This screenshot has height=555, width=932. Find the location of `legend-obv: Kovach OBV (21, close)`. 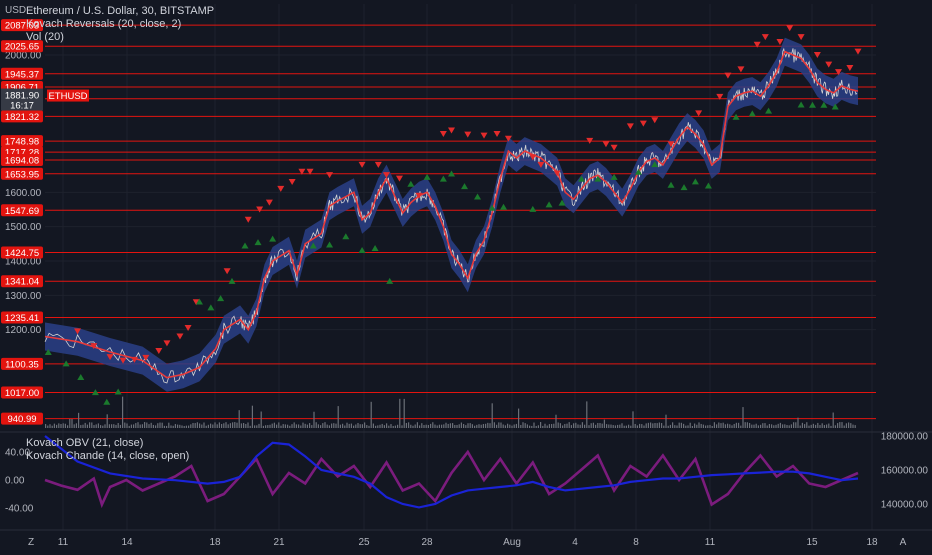

legend-obv: Kovach OBV (21, close) is located at coordinates (85, 443).